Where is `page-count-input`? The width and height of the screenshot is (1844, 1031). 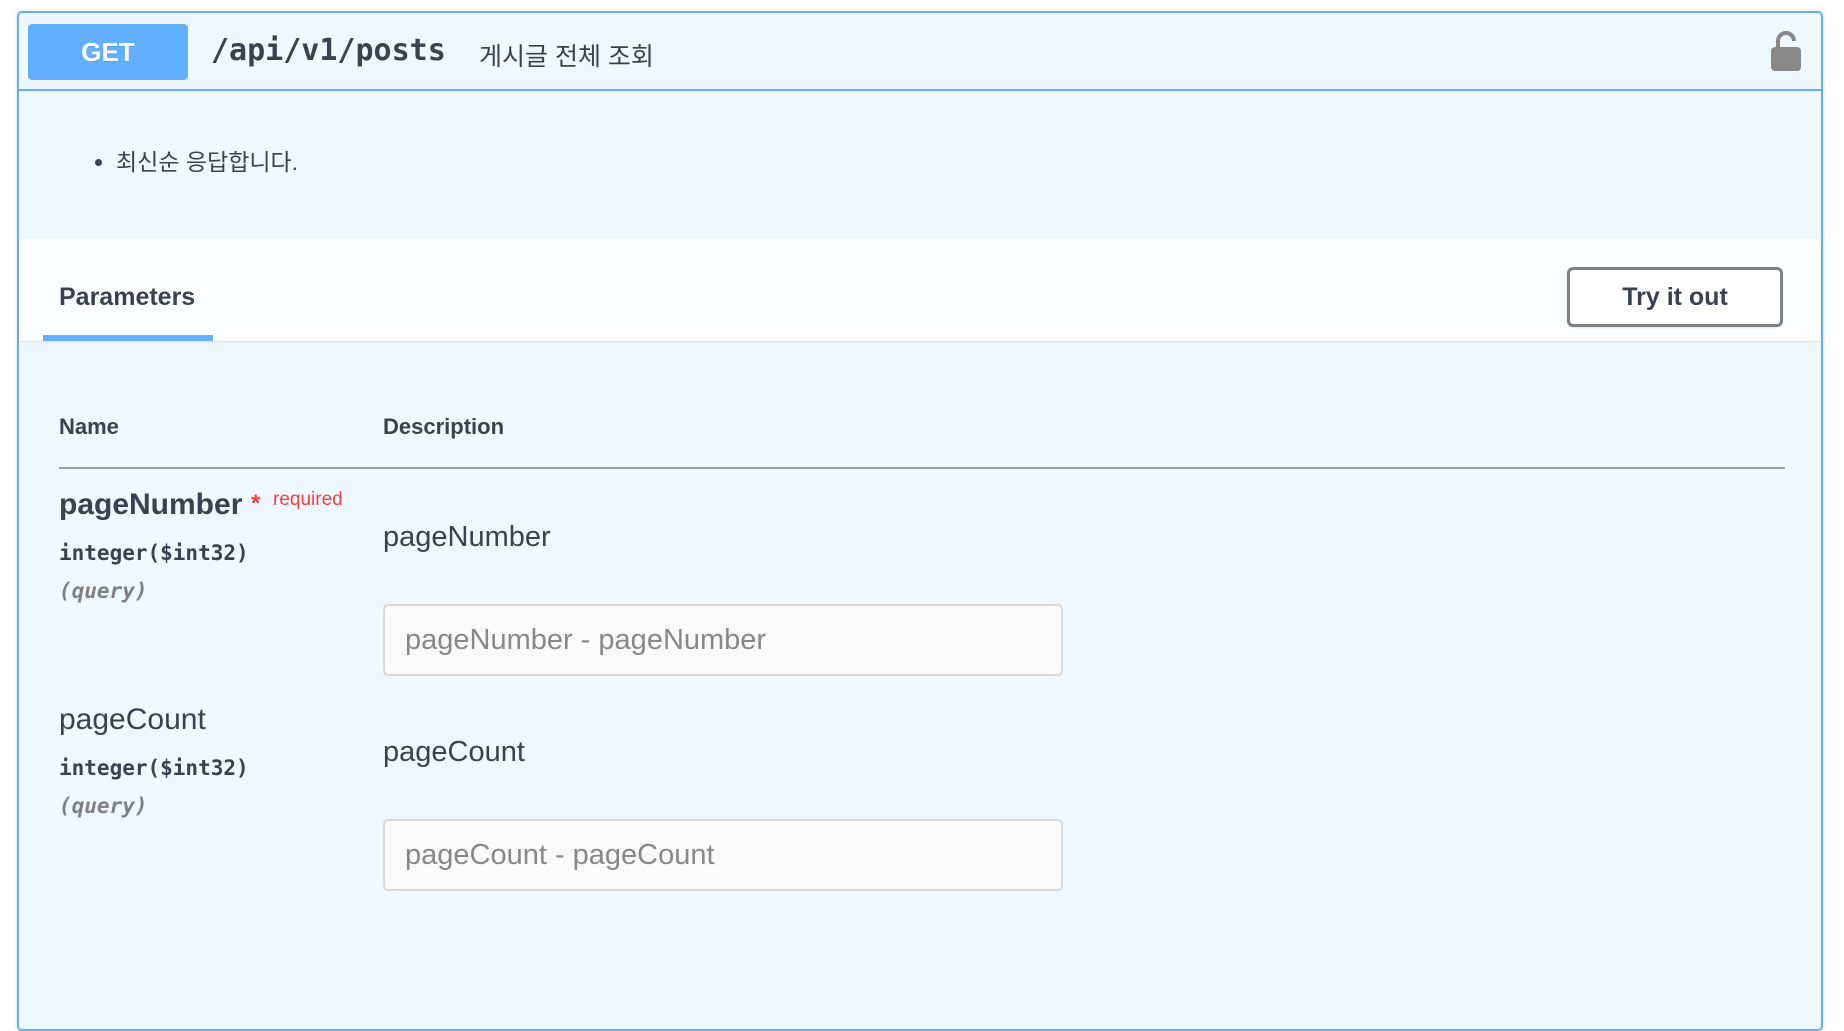 page-count-input is located at coordinates (723, 855).